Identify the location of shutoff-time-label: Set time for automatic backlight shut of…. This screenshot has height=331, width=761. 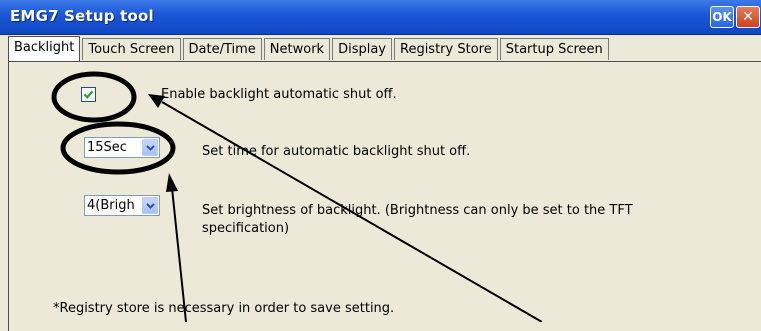
(336, 151).